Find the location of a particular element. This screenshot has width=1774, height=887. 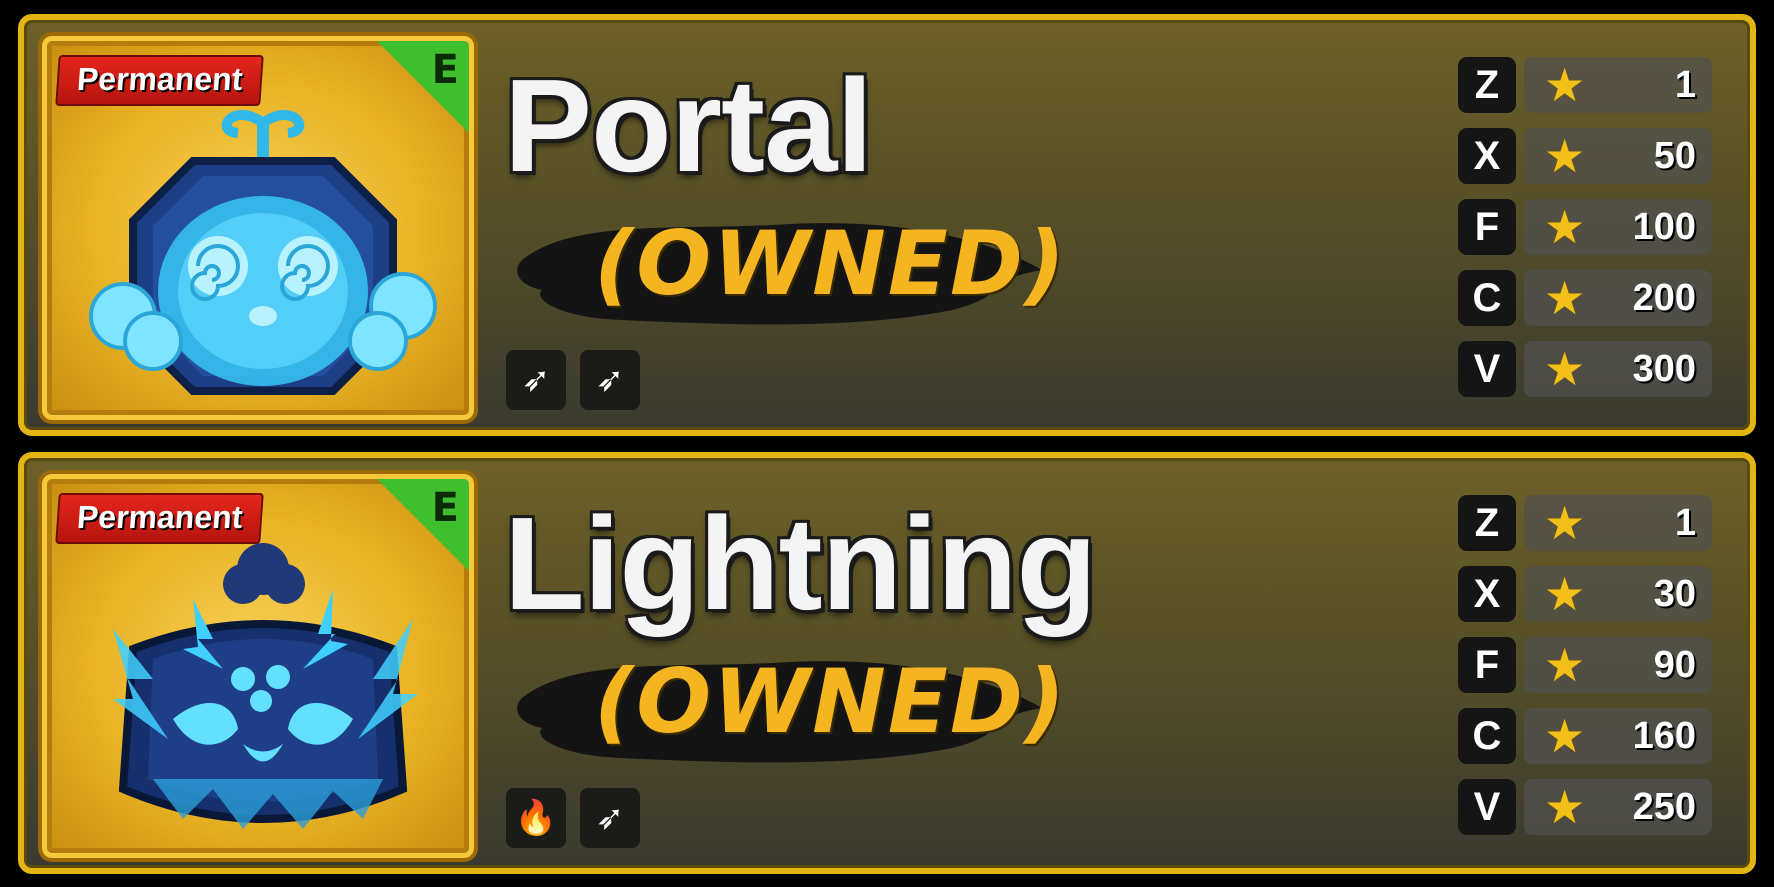

flame-icon: 🔥 is located at coordinates (536, 818).